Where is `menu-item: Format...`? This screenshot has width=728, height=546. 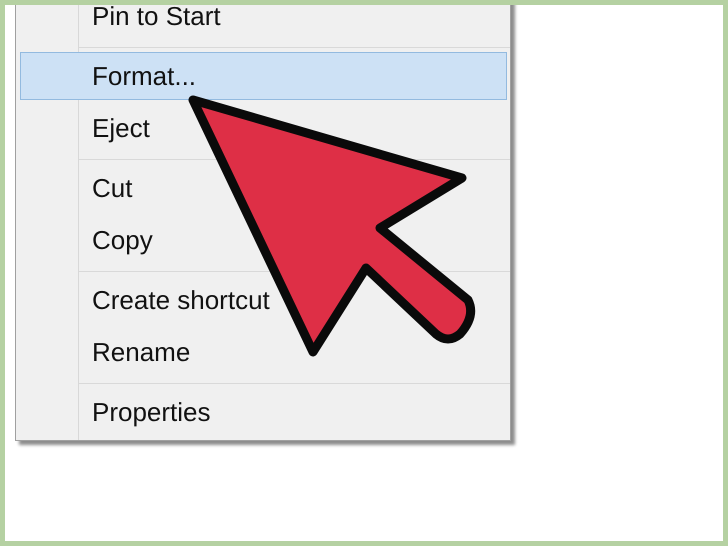 menu-item: Format... is located at coordinates (263, 76).